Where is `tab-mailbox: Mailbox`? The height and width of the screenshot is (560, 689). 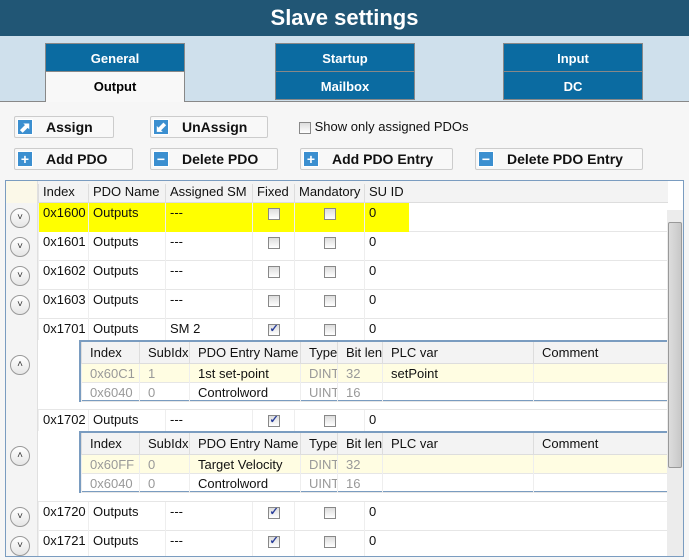
tab-mailbox: Mailbox is located at coordinates (345, 85).